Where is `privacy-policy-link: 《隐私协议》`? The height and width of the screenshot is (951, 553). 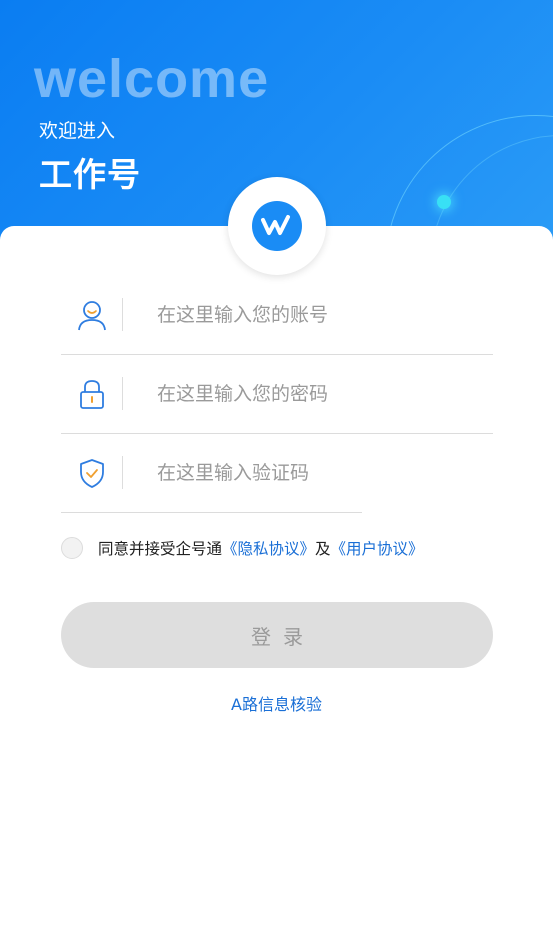 privacy-policy-link: 《隐私协议》 is located at coordinates (268, 548).